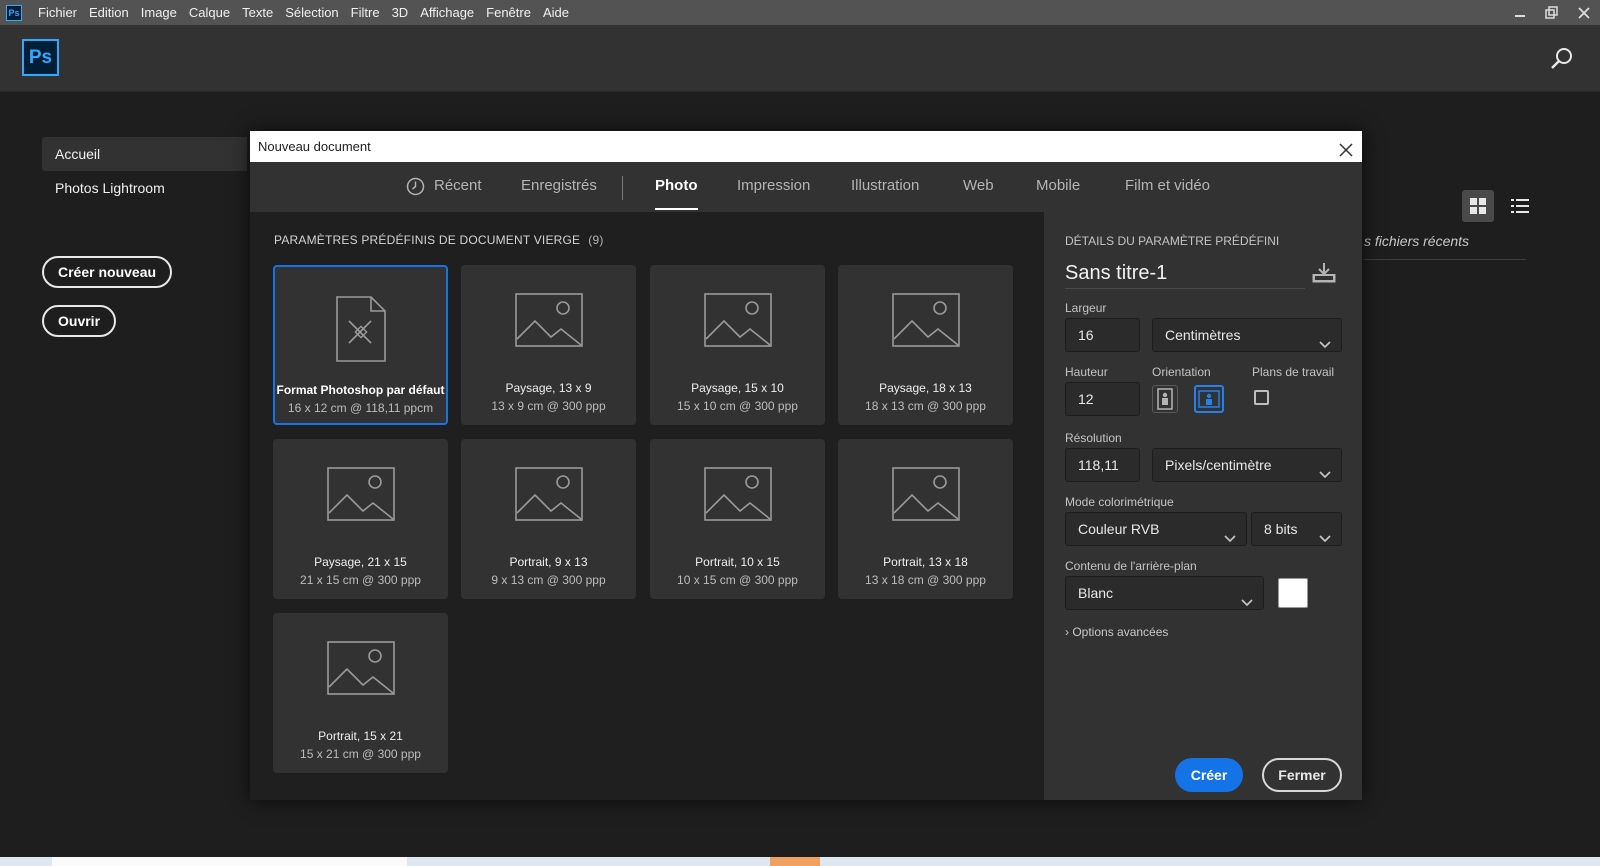 Image resolution: width=1600 pixels, height=866 pixels. I want to click on color-mode-select: Couleur RVB, so click(1156, 529).